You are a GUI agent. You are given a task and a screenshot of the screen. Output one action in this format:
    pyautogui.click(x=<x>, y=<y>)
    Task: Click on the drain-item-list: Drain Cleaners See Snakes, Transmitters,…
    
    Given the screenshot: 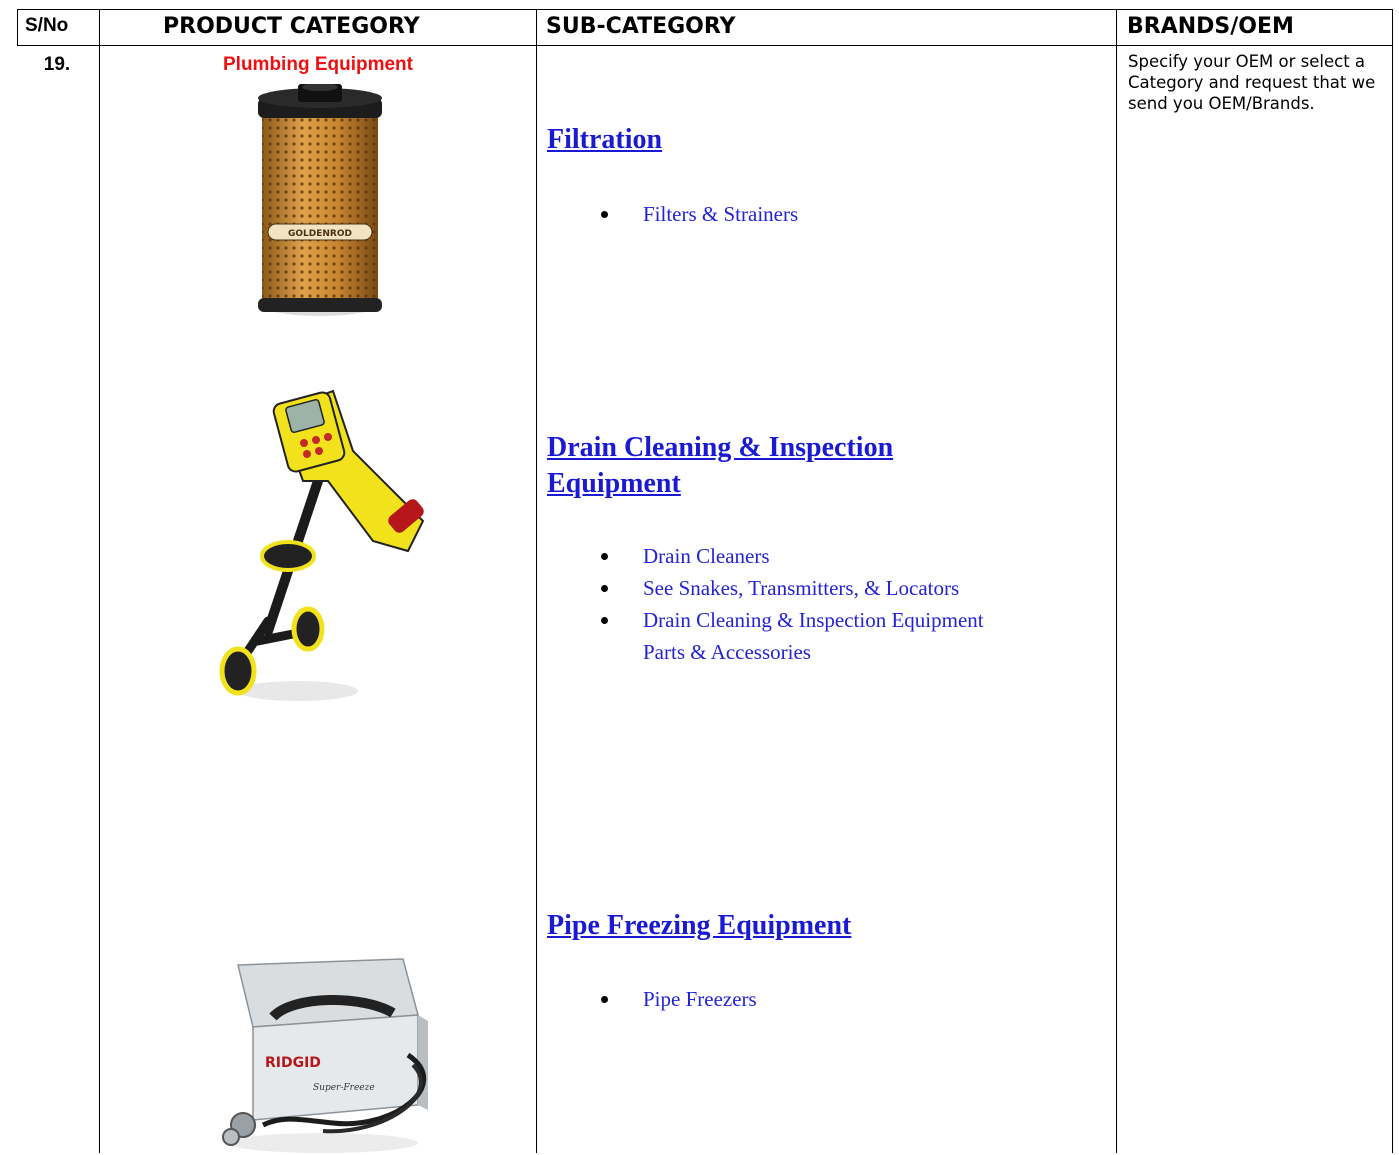 What is the action you would take?
    pyautogui.click(x=789, y=604)
    